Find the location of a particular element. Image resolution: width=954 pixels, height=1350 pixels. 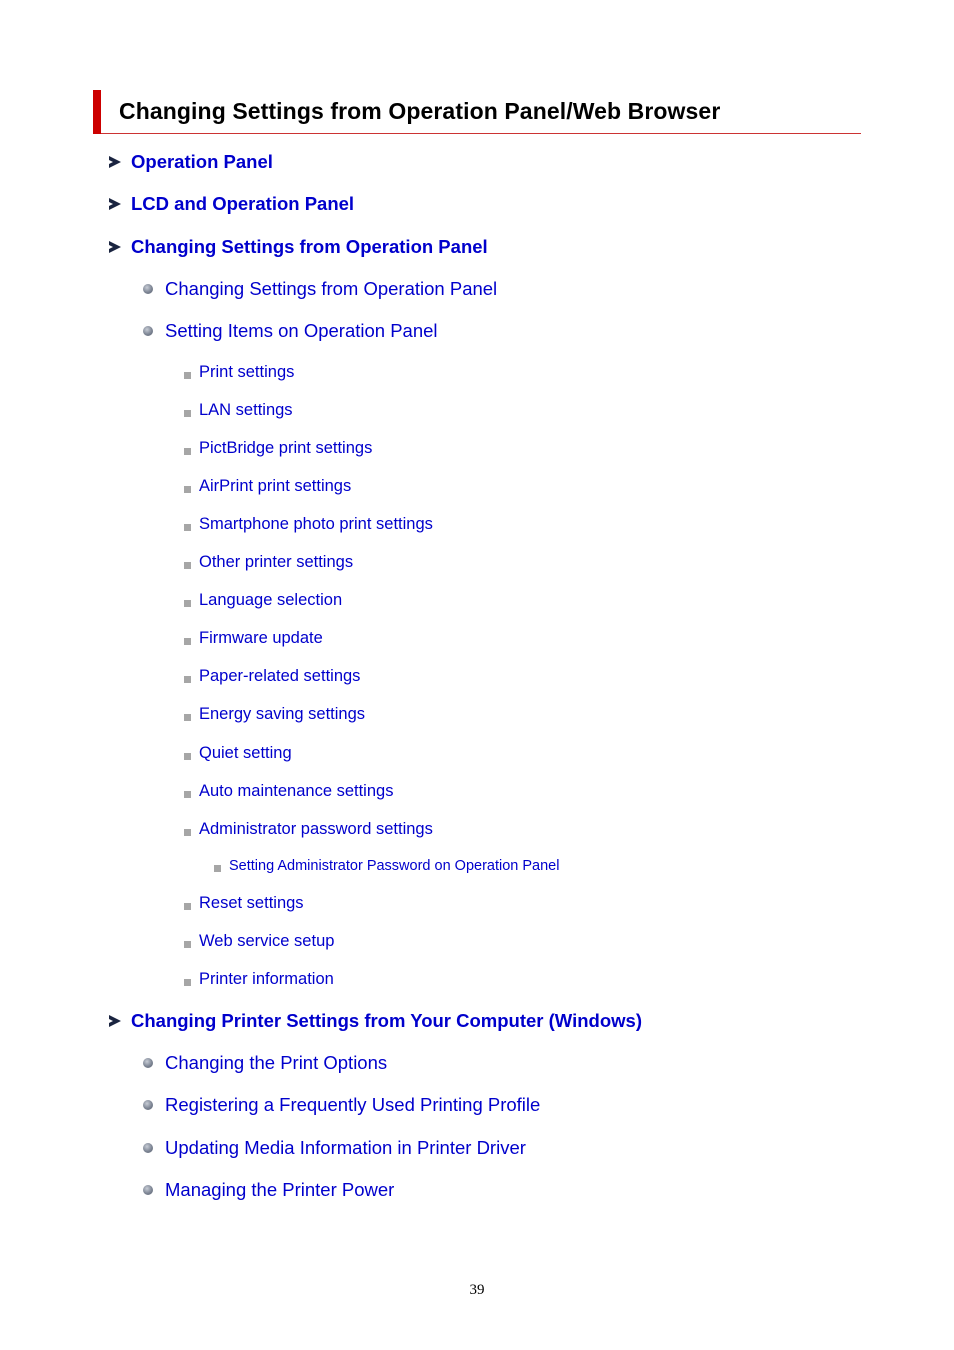

toc-item-airprint-print-settings: AirPrint print settings is located at coordinates (267, 486).